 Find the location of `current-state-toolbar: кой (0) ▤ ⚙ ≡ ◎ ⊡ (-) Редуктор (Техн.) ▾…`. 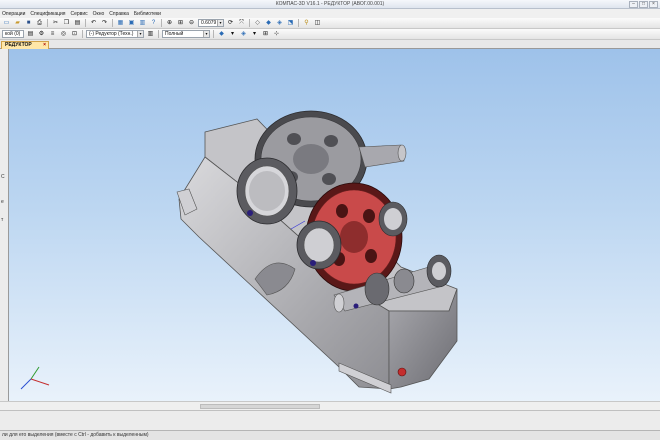

current-state-toolbar: кой (0) ▤ ⚙ ≡ ◎ ⊡ (-) Редуктор (Техн.) ▾… is located at coordinates (330, 34).